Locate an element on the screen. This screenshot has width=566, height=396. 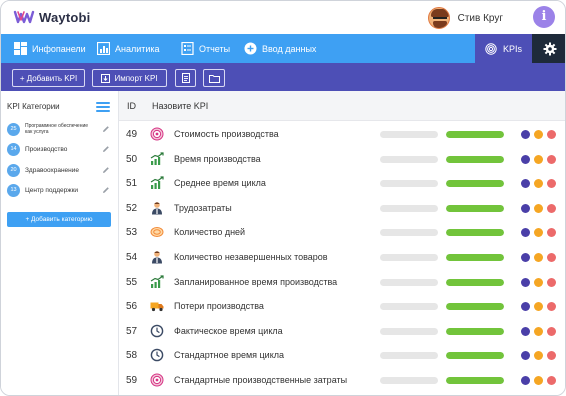
nav-item-data-entry: Ввод данных is located at coordinates (280, 48).